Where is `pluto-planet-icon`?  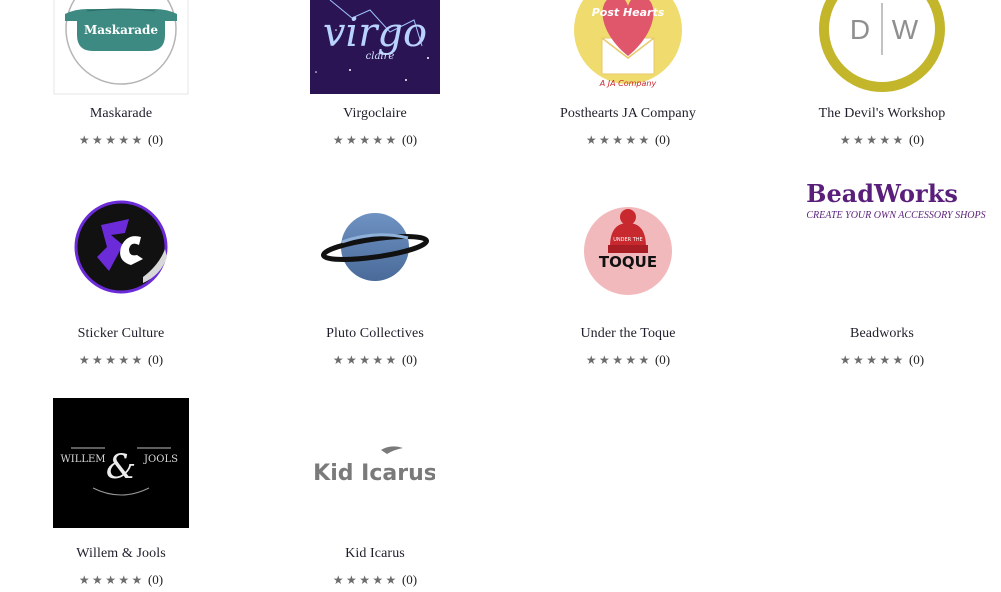 pluto-planet-icon is located at coordinates (375, 247).